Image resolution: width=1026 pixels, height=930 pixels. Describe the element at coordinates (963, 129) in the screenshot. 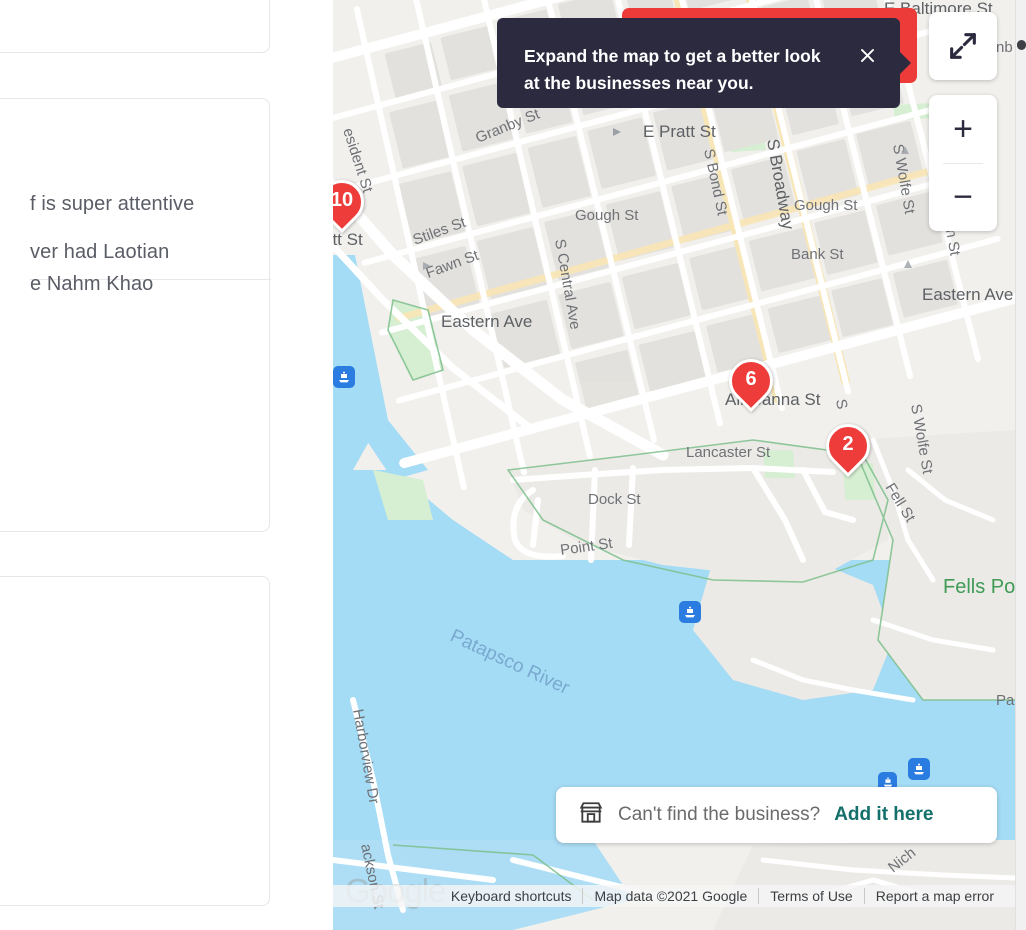

I see `zoom-in-button: +` at that location.